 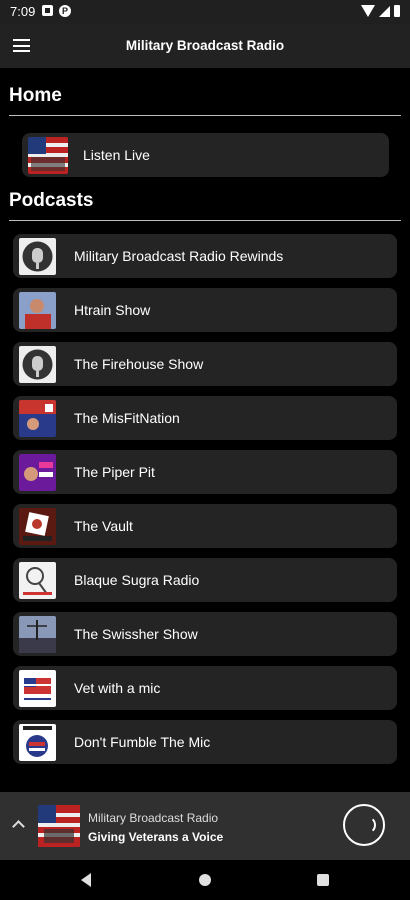 What do you see at coordinates (156, 837) in the screenshot?
I see `player-subtitle: Giving Veterans a Voice` at bounding box center [156, 837].